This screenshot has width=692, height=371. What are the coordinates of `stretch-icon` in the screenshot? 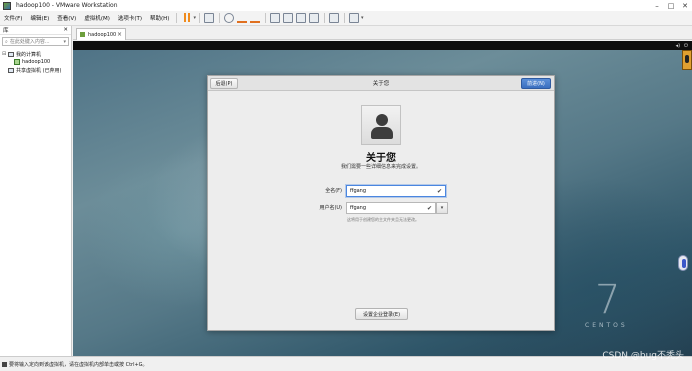 It's located at (354, 18).